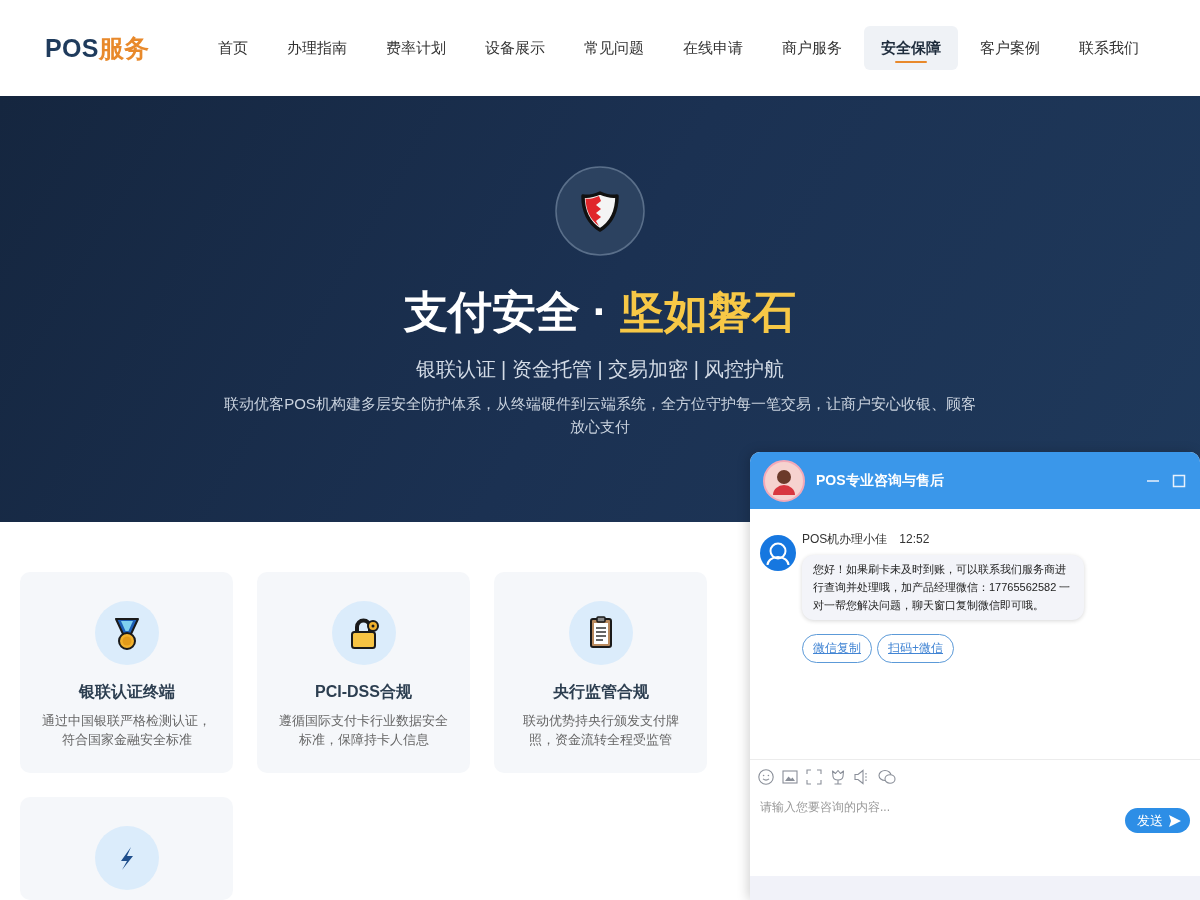  Describe the element at coordinates (600, 633) in the screenshot. I see `clipboard-icon` at that location.